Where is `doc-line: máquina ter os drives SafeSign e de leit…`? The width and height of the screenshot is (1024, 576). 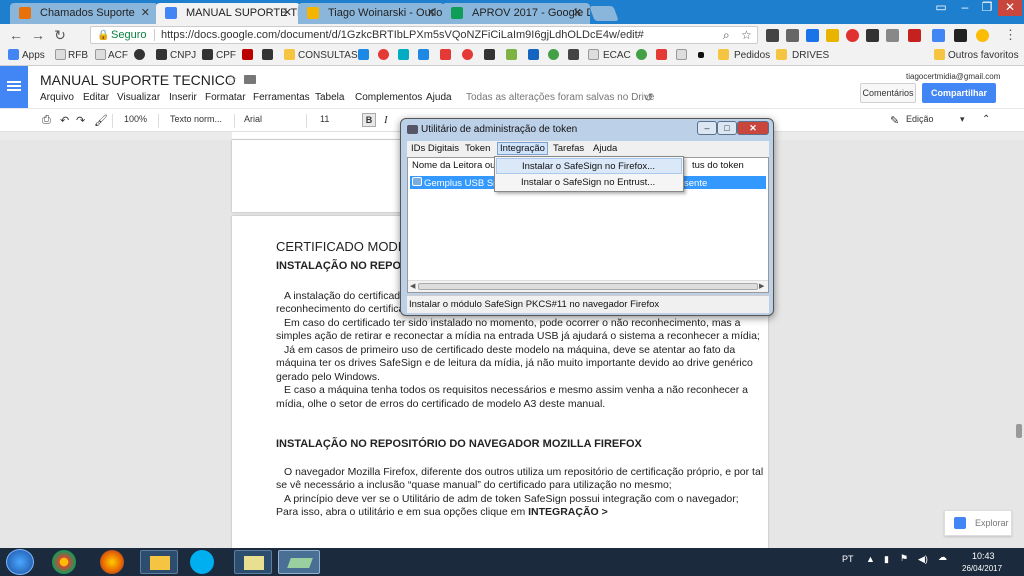
doc-line: máquina ter os drives SafeSign e de leit… is located at coordinates (514, 363).